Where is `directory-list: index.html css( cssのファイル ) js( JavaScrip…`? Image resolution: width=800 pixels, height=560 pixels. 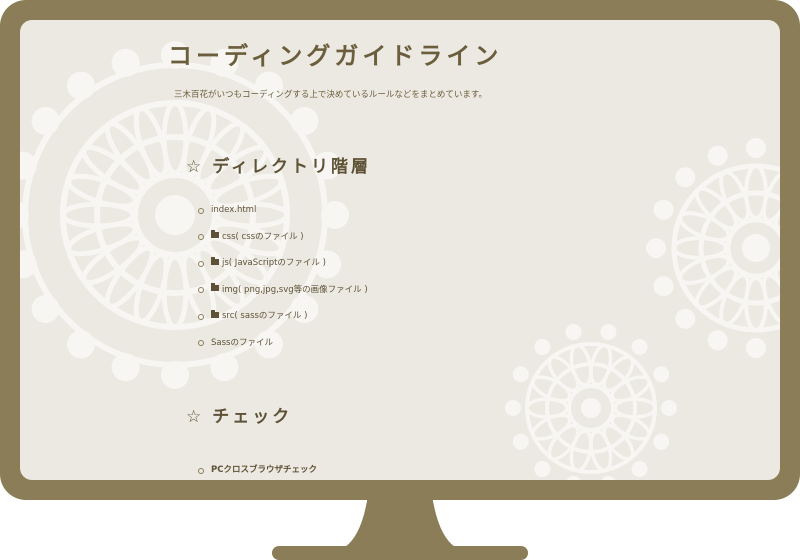 directory-list: index.html css( cssのファイル ) js( JavaScrip… is located at coordinates (283, 283).